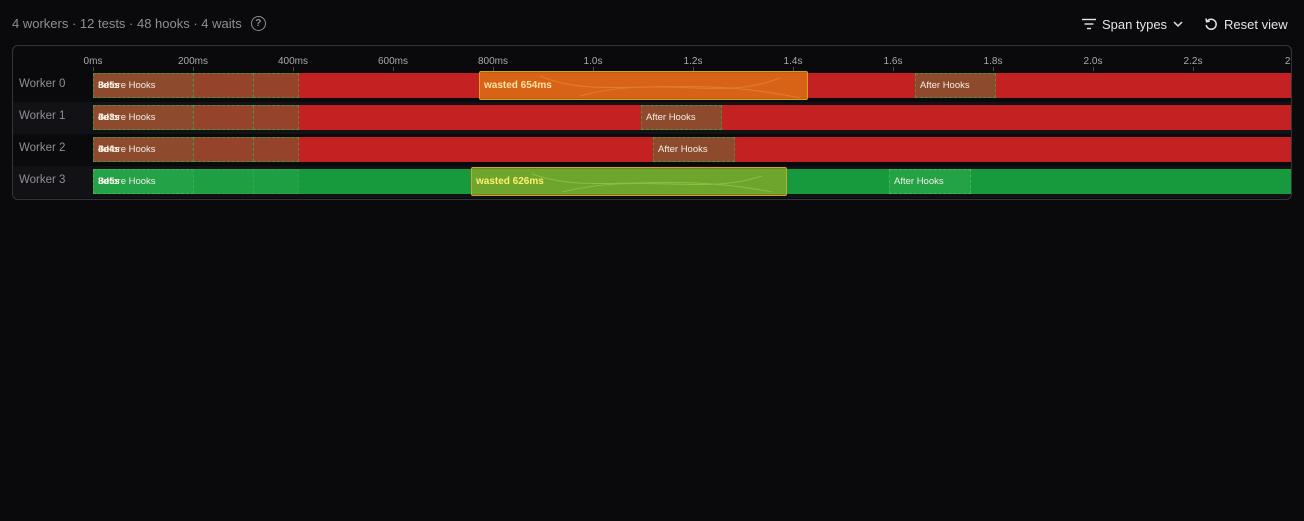 This screenshot has width=1304, height=521. Describe the element at coordinates (1093, 61) in the screenshot. I see `axis-tick: 2.0s` at that location.